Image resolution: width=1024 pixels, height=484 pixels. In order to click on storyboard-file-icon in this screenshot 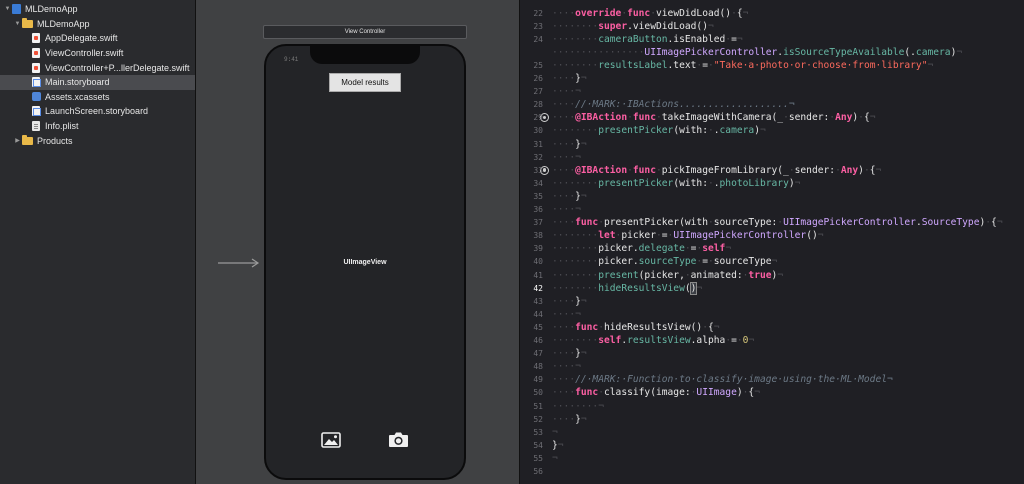, I will do `click(36, 82)`.